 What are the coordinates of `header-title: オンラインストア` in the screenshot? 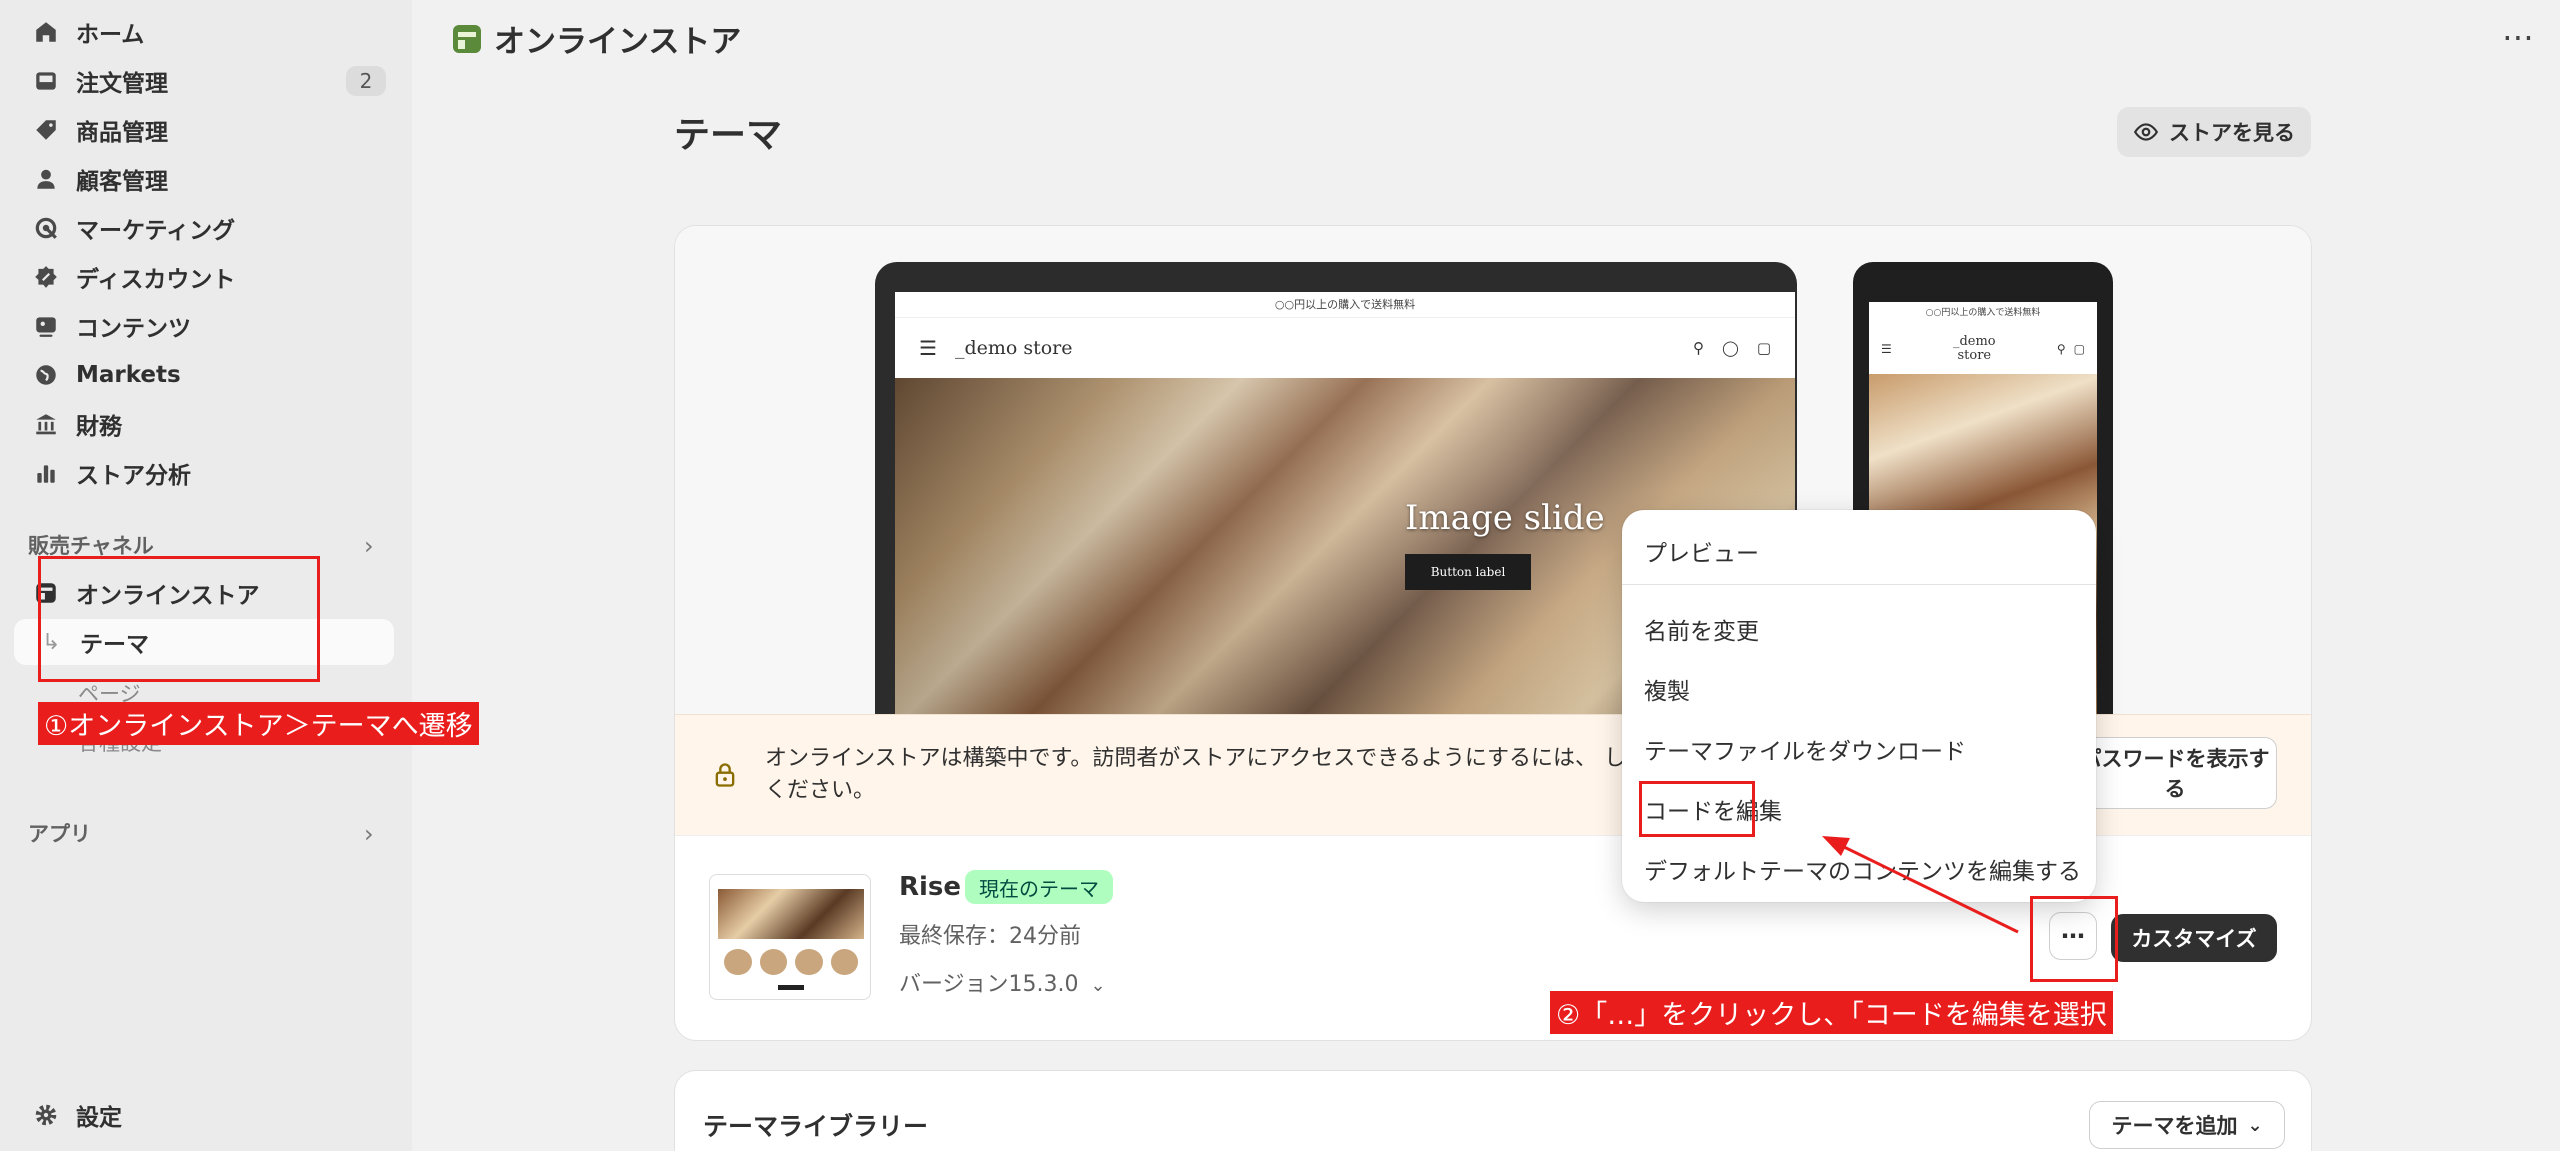 It's located at (618, 42).